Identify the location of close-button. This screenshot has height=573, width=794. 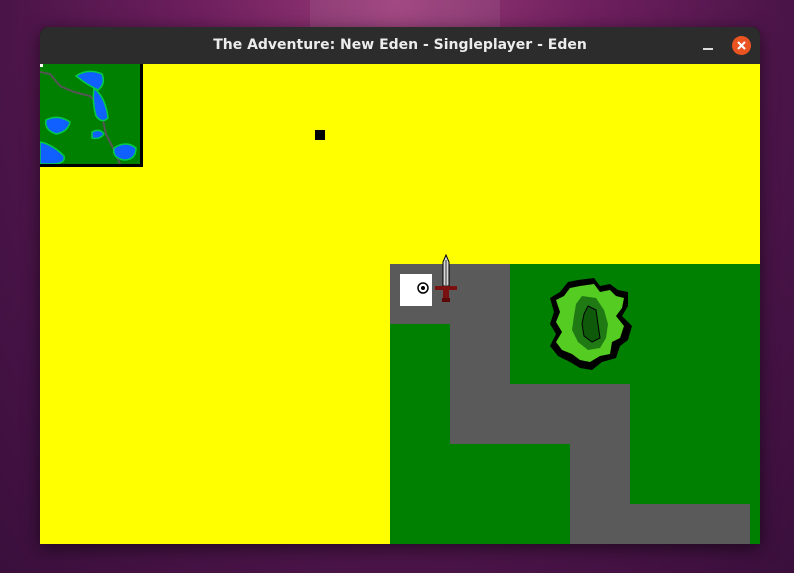
(741, 45).